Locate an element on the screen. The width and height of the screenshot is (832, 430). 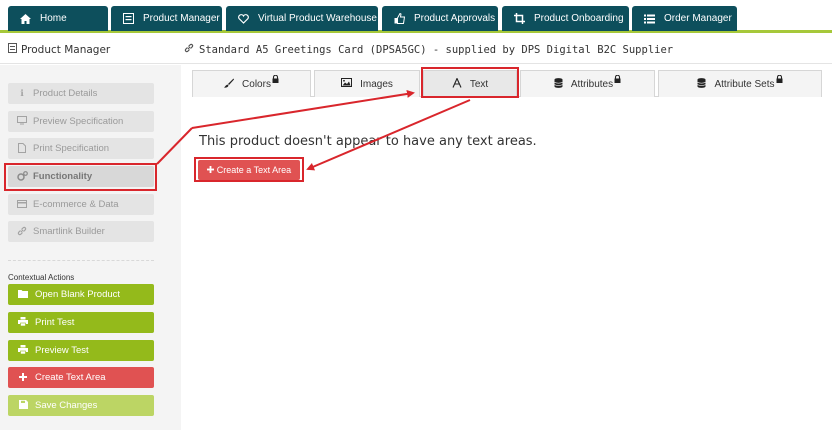
button-label: Open Blank Product is located at coordinates (78, 294).